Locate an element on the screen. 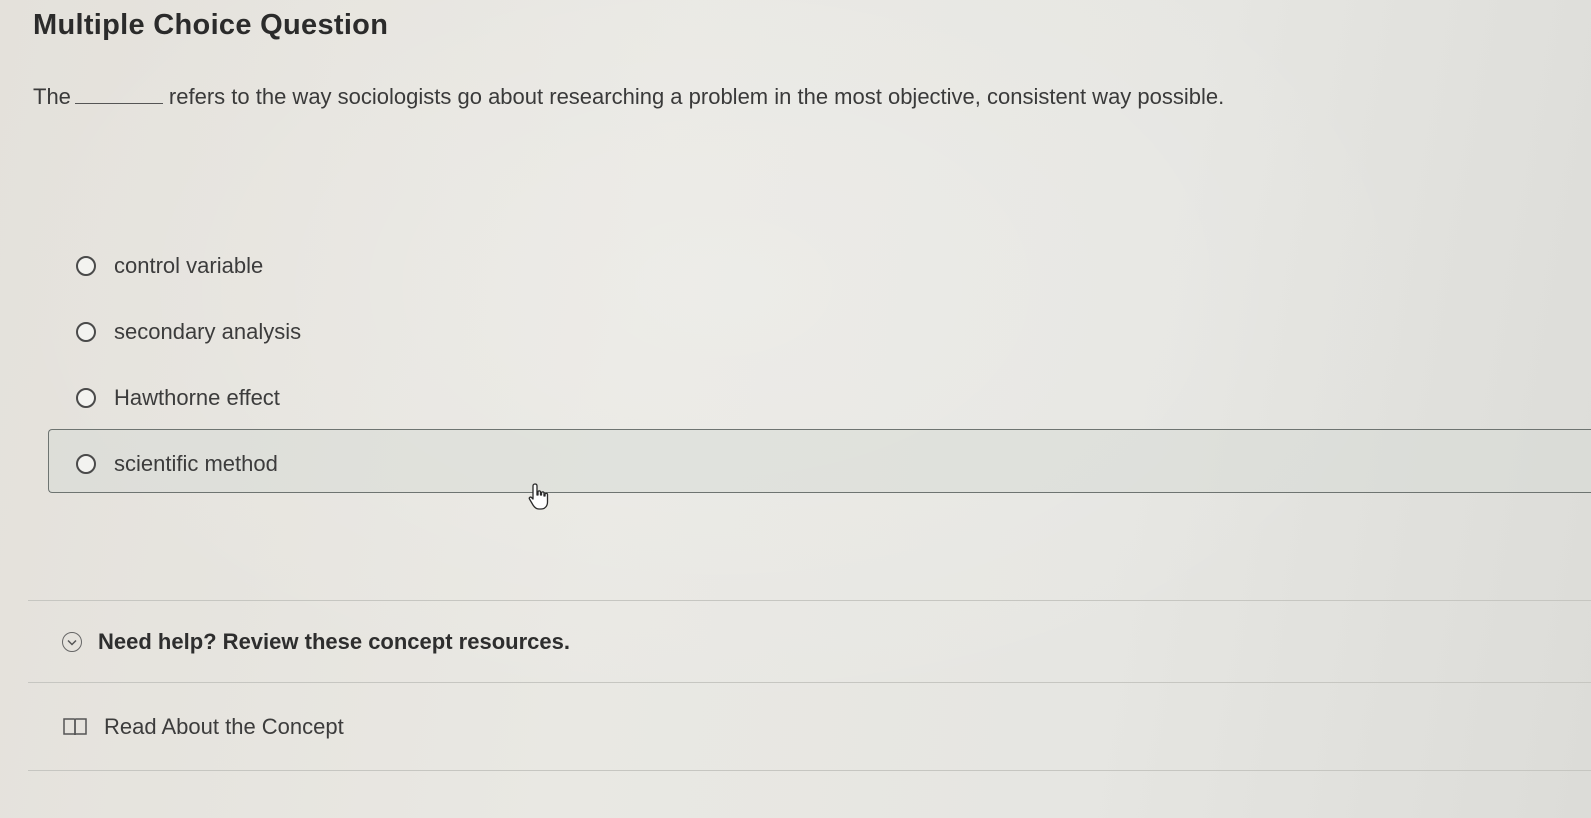 This screenshot has height=818, width=1591. option-scientific-method: scientific method is located at coordinates (177, 464).